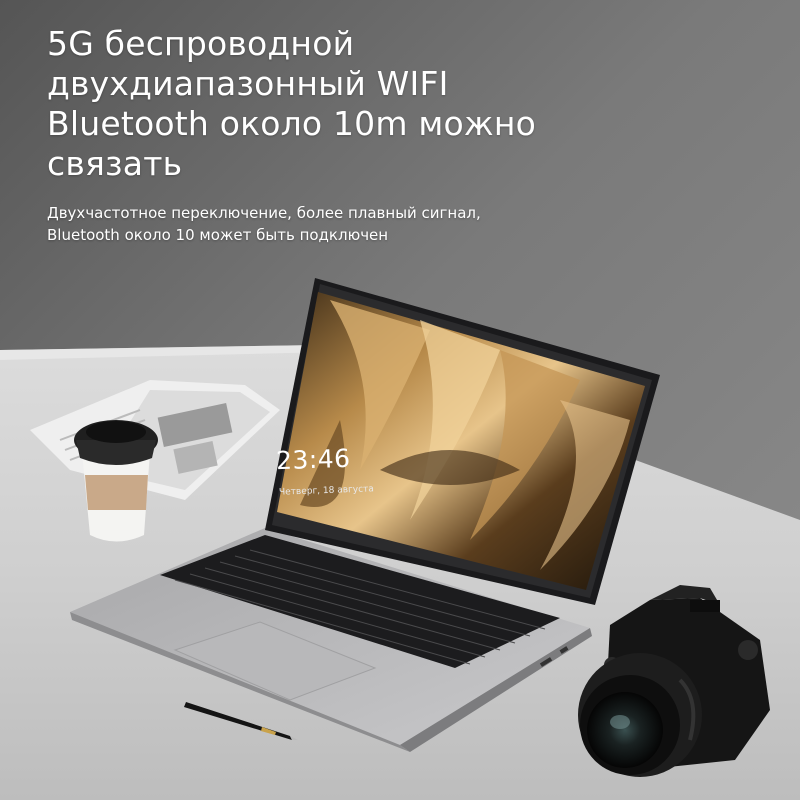  What do you see at coordinates (248, 83) in the screenshot?
I see `headline-line-2: двухдиапазонный WIFI` at bounding box center [248, 83].